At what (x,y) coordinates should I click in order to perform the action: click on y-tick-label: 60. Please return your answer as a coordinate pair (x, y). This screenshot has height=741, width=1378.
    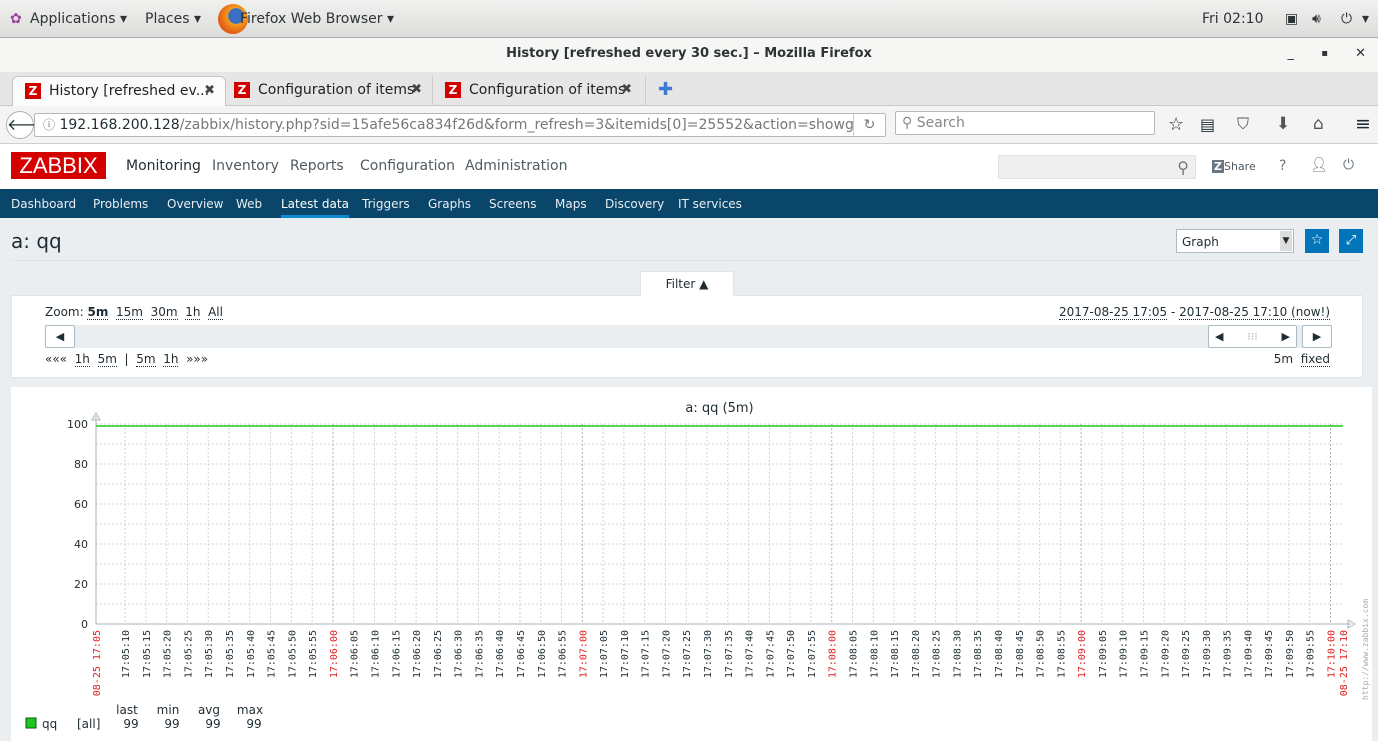
    Looking at the image, I should click on (81, 504).